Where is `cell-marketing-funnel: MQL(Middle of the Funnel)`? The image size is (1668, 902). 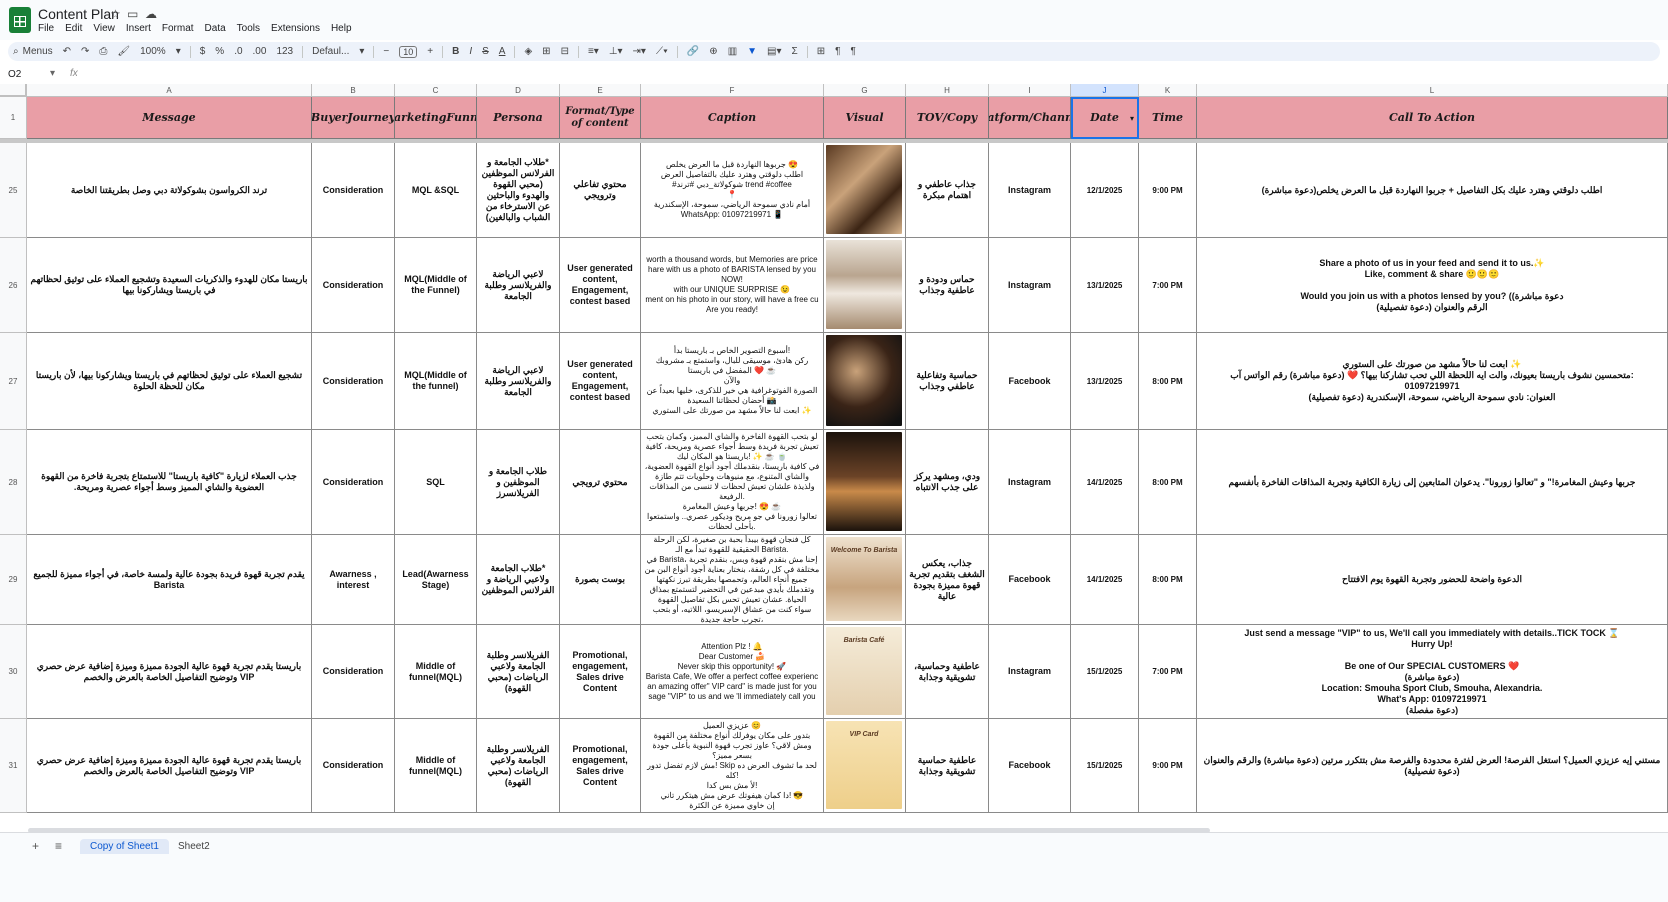 cell-marketing-funnel: MQL(Middle of the Funnel) is located at coordinates (436, 285).